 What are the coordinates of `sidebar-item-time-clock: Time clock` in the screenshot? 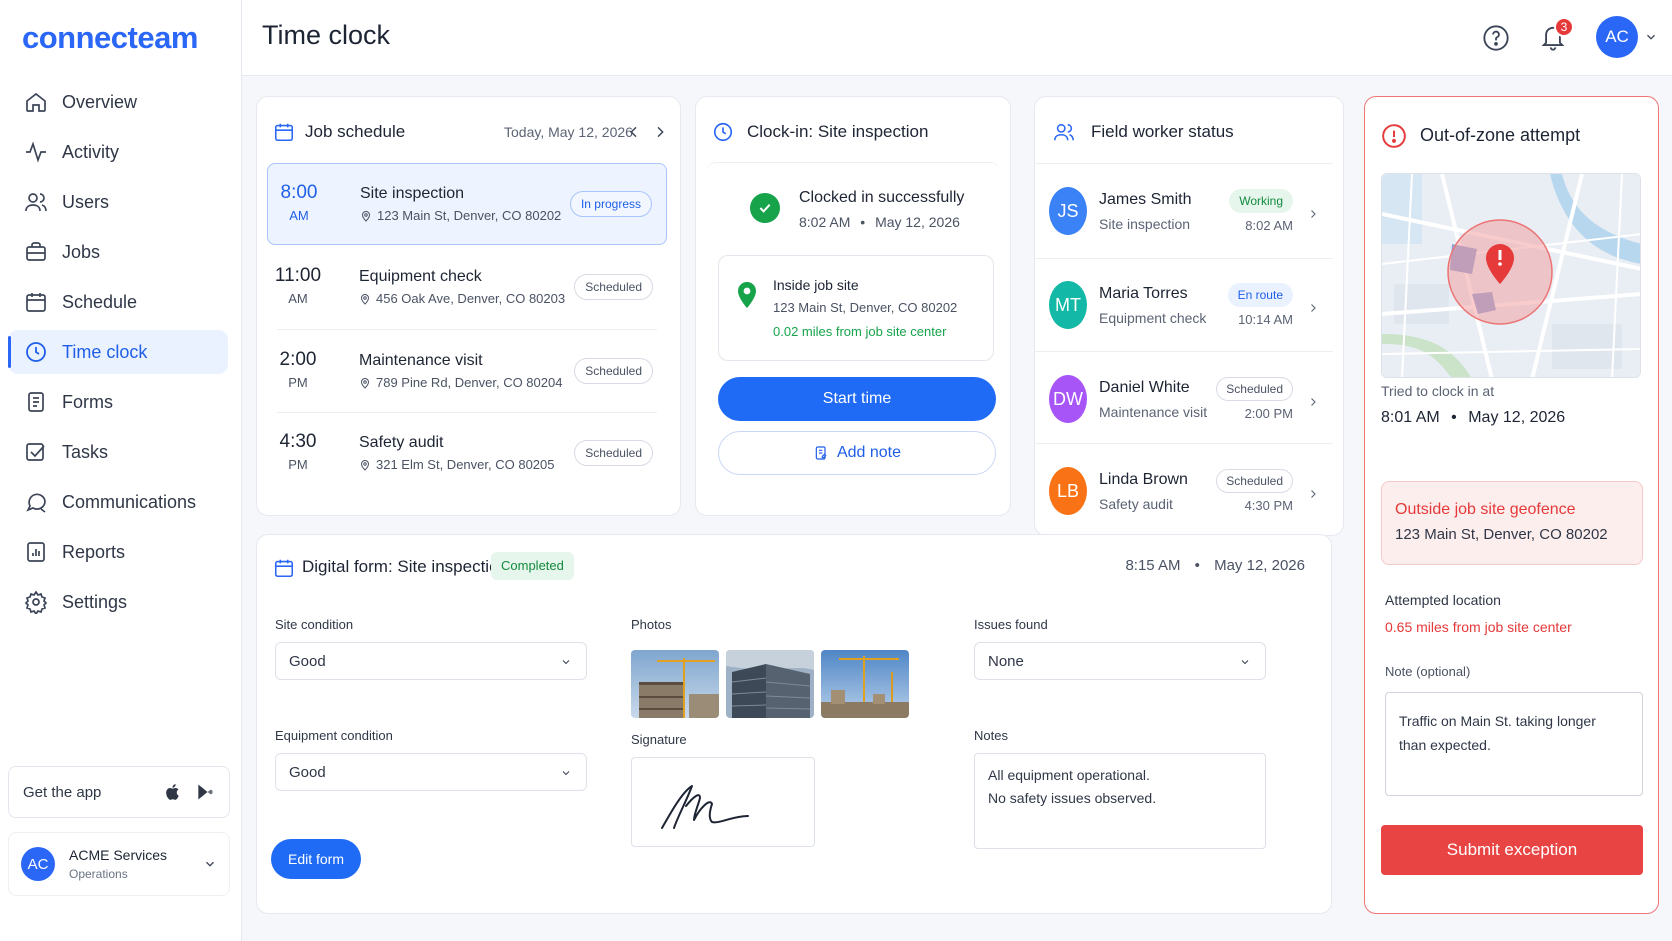 It's located at (118, 352).